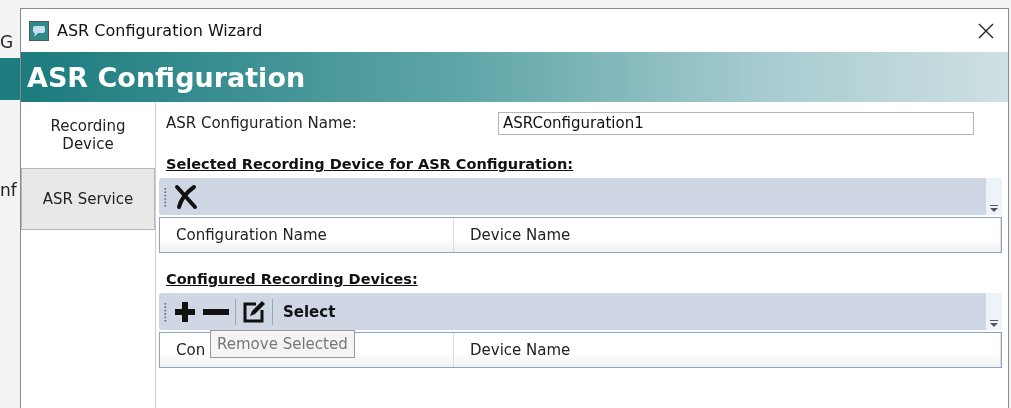 Image resolution: width=1011 pixels, height=408 pixels. What do you see at coordinates (307, 235) in the screenshot?
I see `column-header: Configuration Name` at bounding box center [307, 235].